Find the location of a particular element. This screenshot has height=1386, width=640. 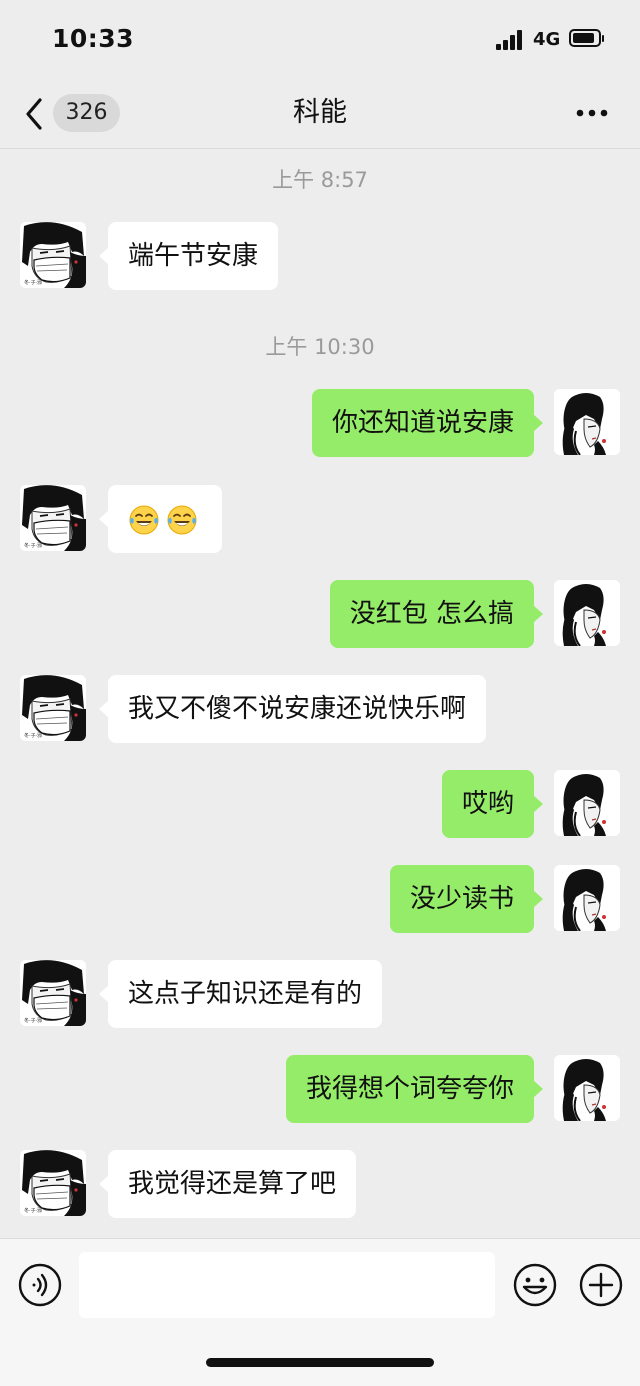

message-bubble-outgoing: 我得想个词夸夸你 is located at coordinates (414, 1089).